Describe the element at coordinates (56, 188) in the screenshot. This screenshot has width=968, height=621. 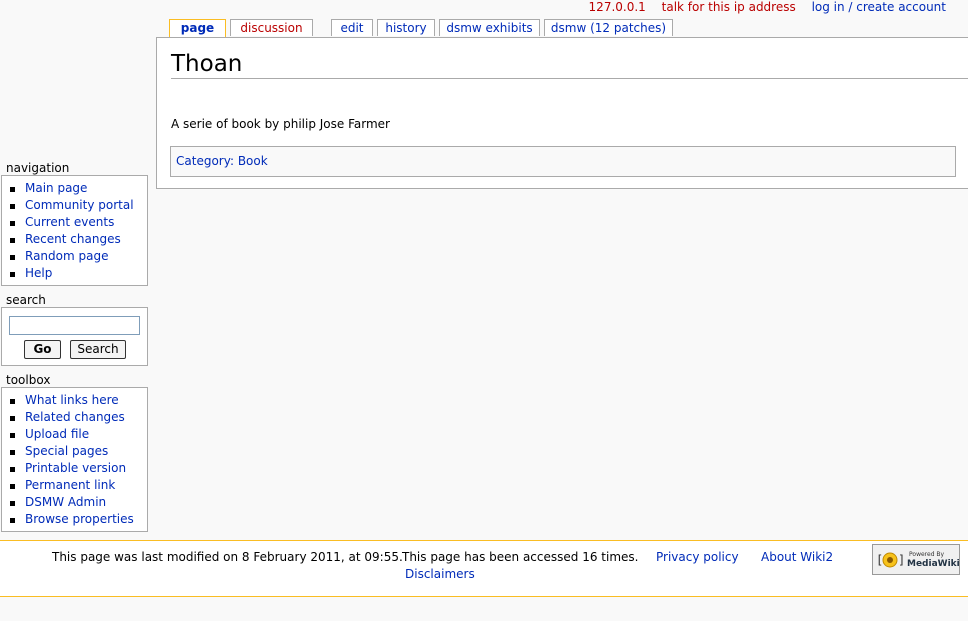
I see `nav-item-label: Main page` at that location.